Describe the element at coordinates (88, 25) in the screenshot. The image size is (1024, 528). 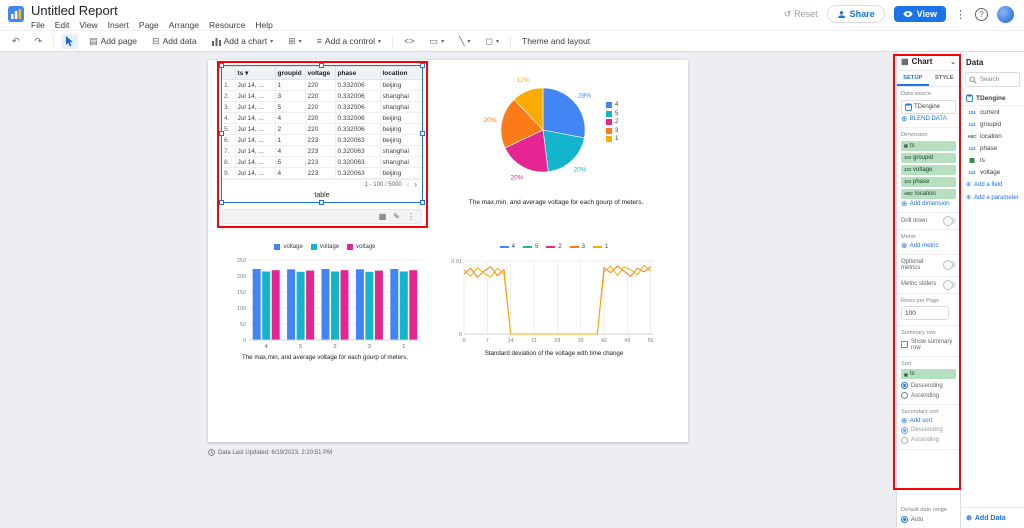
I see `menu-view: View` at that location.